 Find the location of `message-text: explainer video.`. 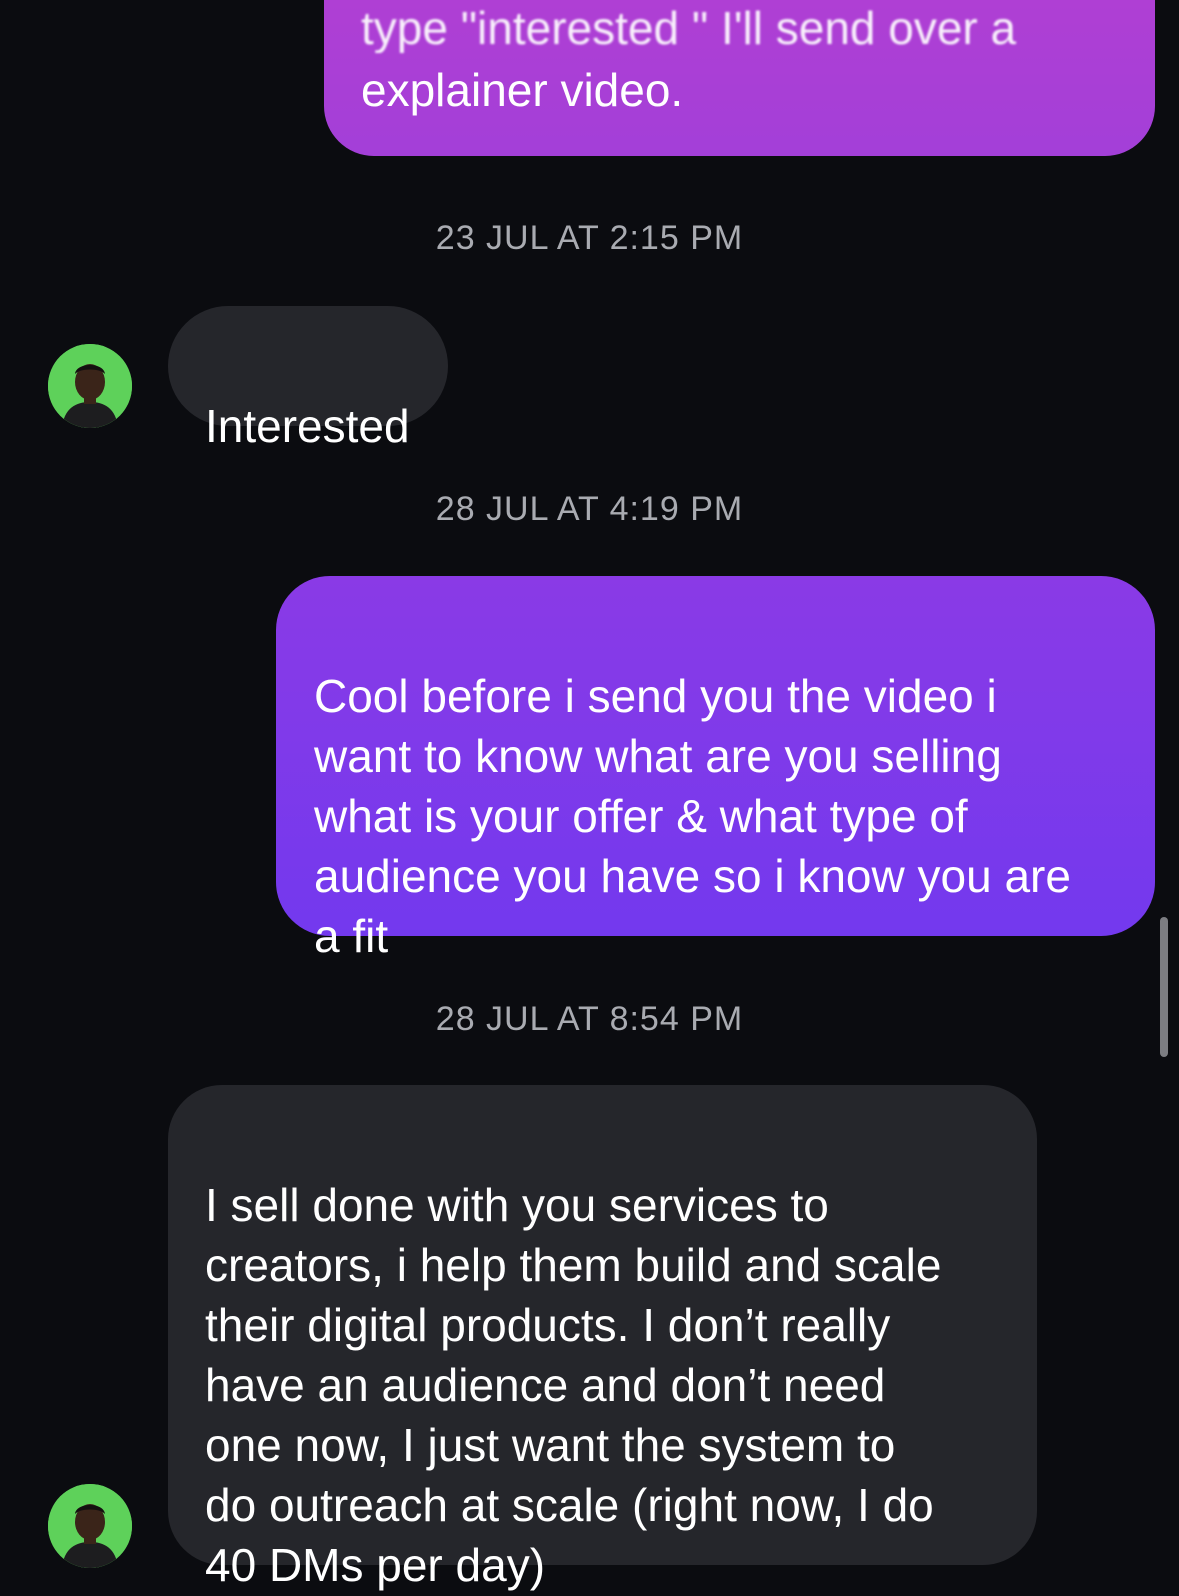

message-text: explainer video. is located at coordinates (522, 90).